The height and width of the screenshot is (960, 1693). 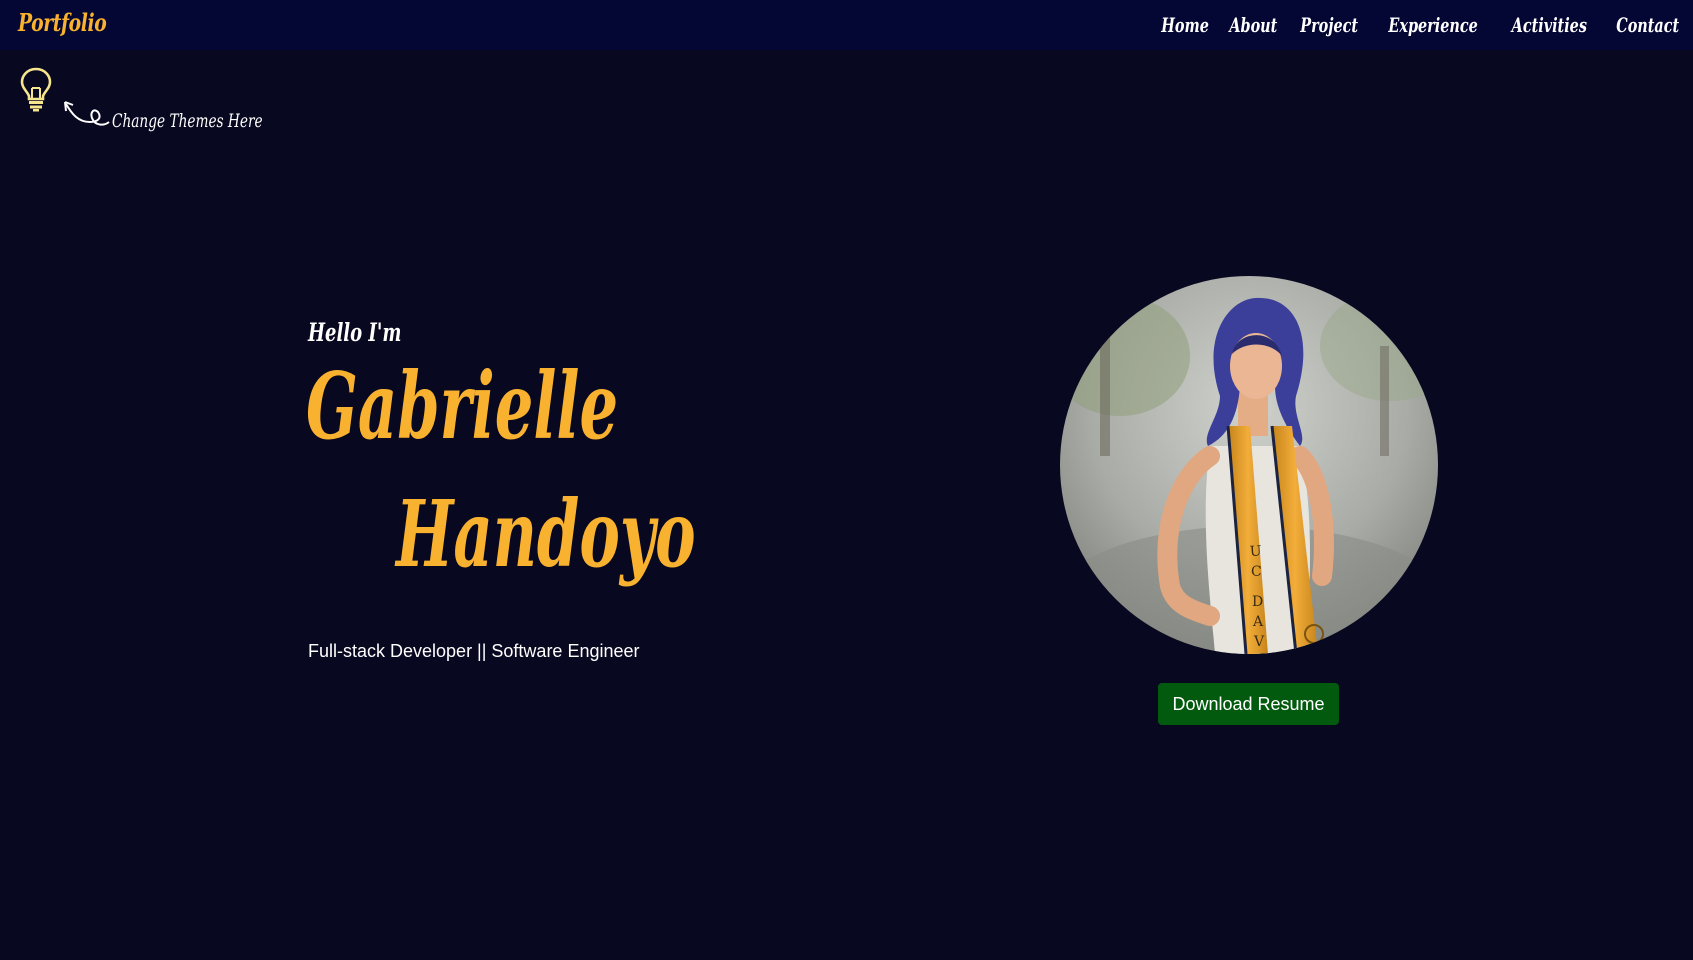 What do you see at coordinates (1432, 25) in the screenshot?
I see `nav-link-experience: Experience` at bounding box center [1432, 25].